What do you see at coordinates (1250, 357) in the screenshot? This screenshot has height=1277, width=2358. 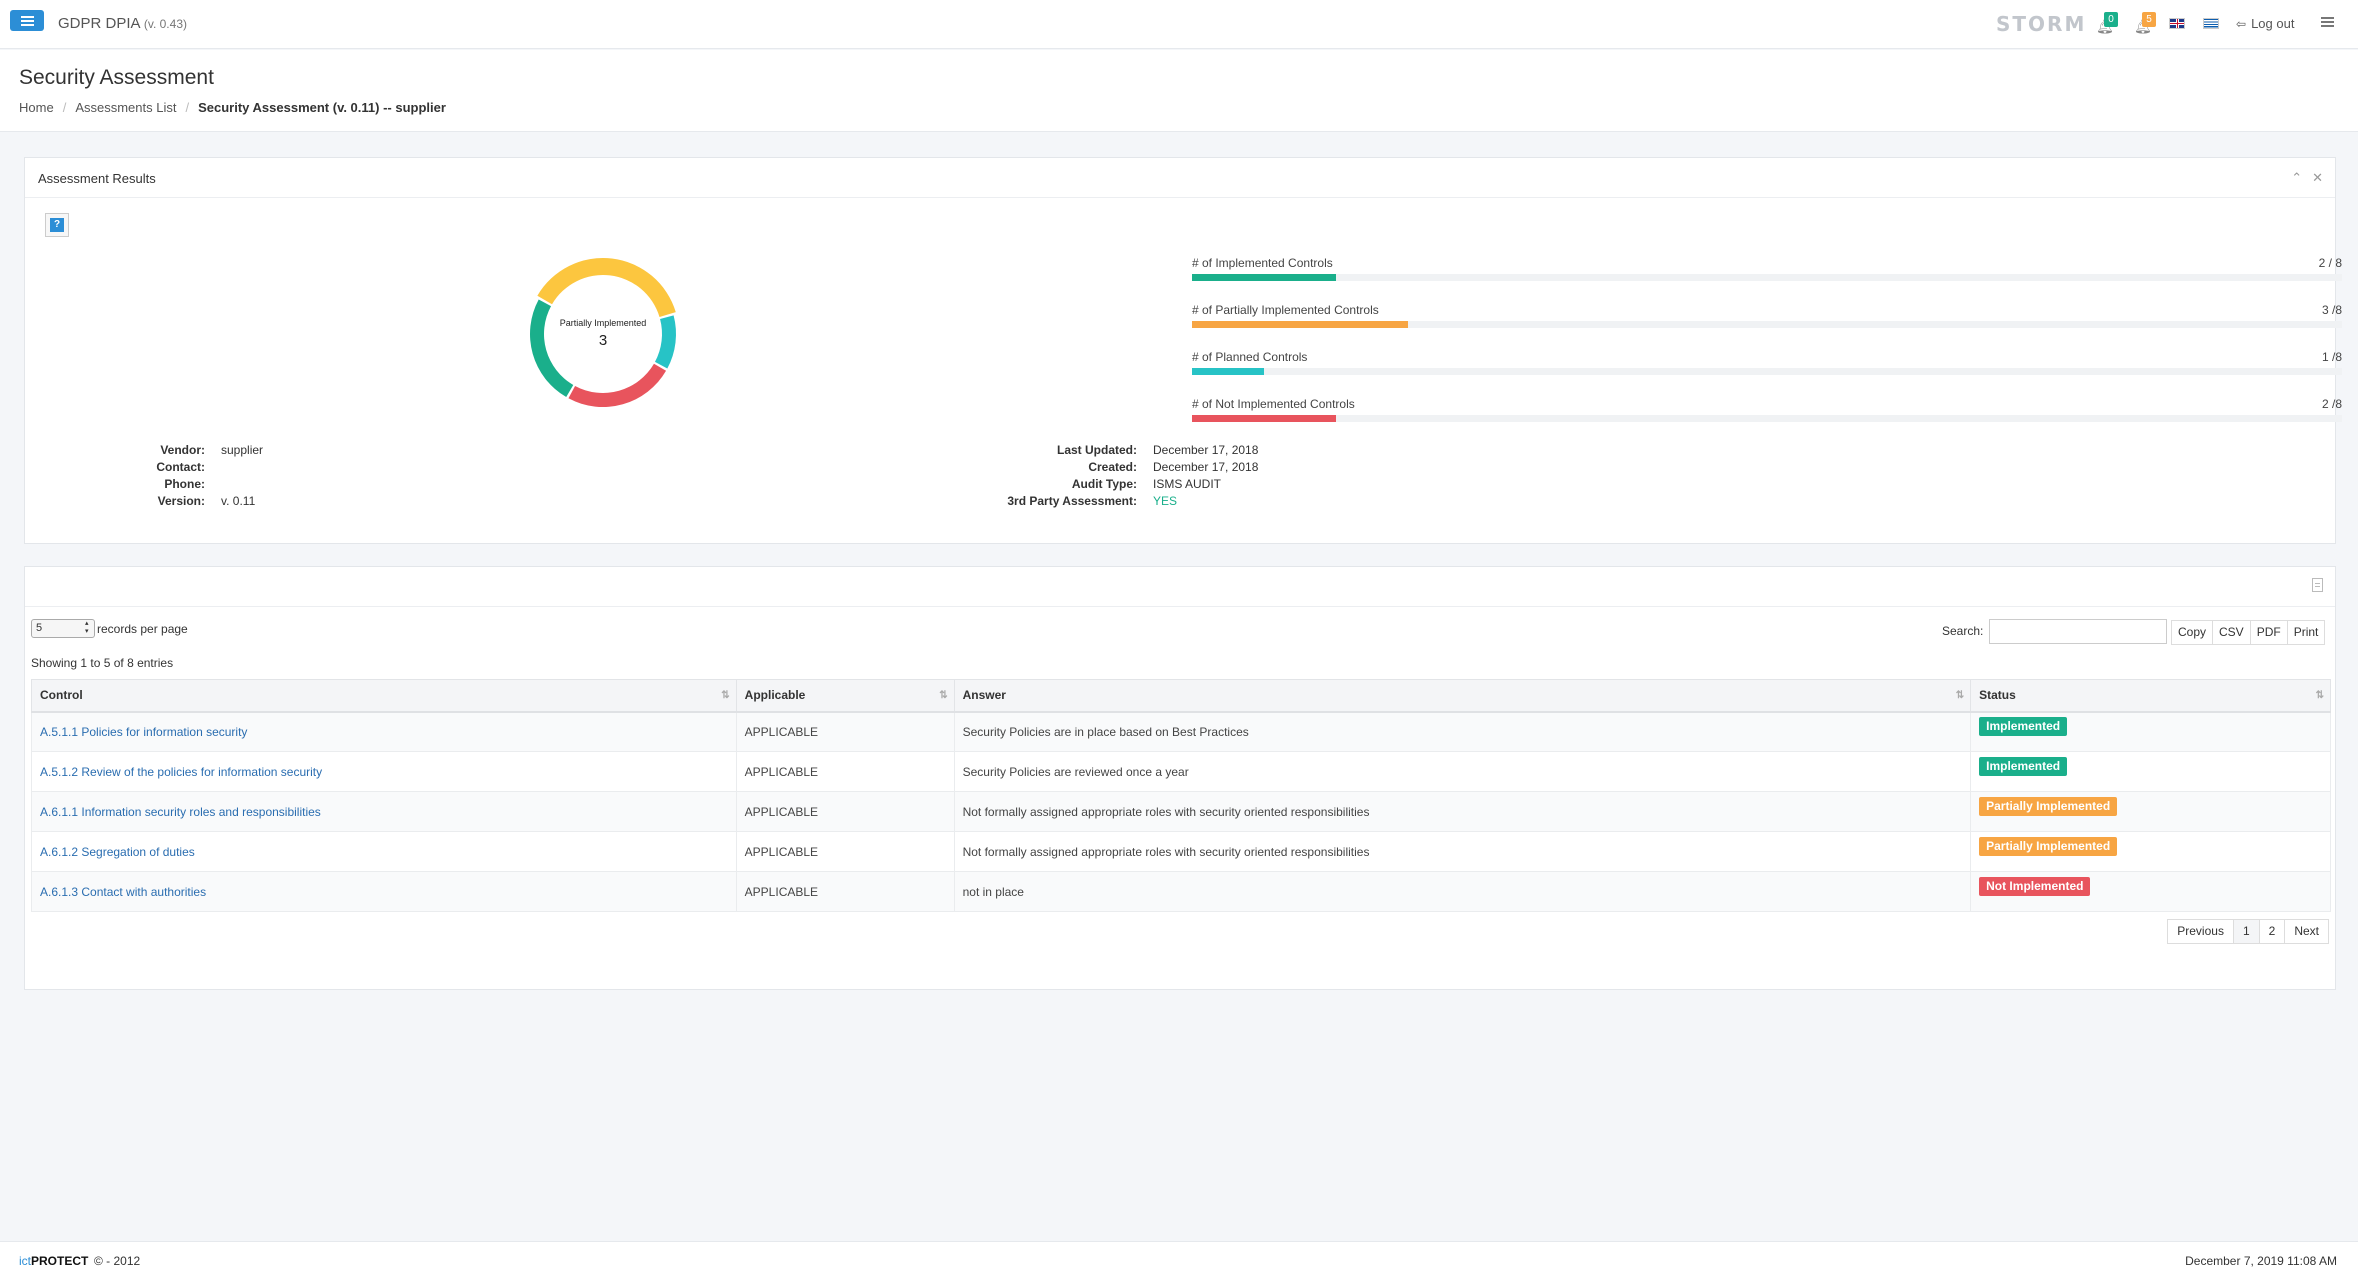 I see `progress-bar-label: # of Planned Controls` at bounding box center [1250, 357].